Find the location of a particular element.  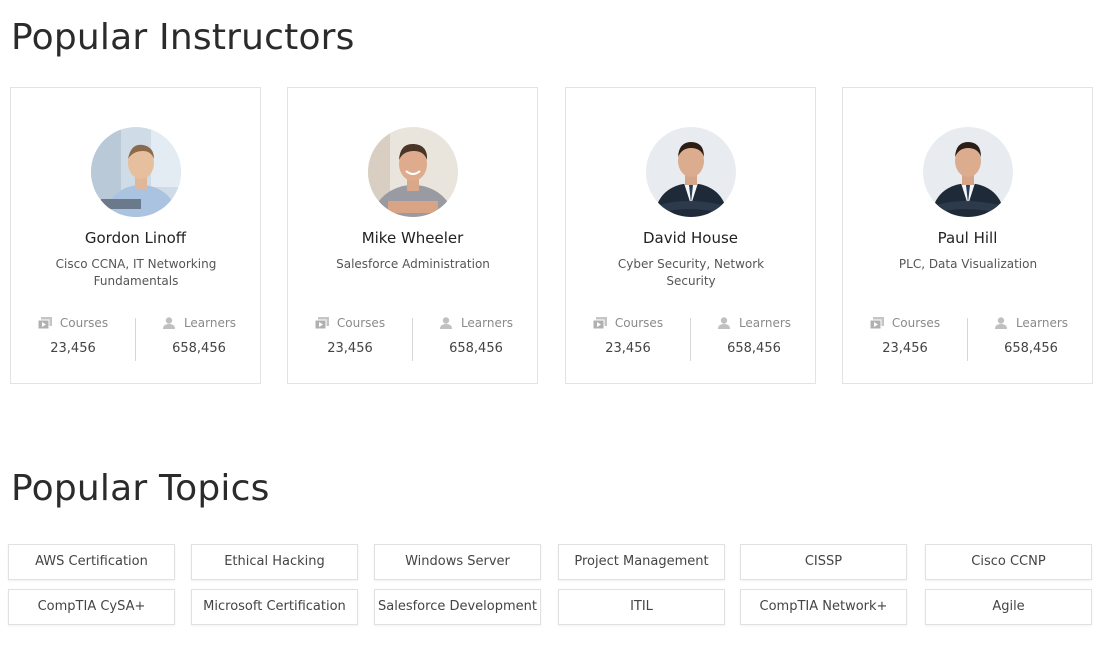

instructor-name: Gordon Linoff is located at coordinates (135, 238).